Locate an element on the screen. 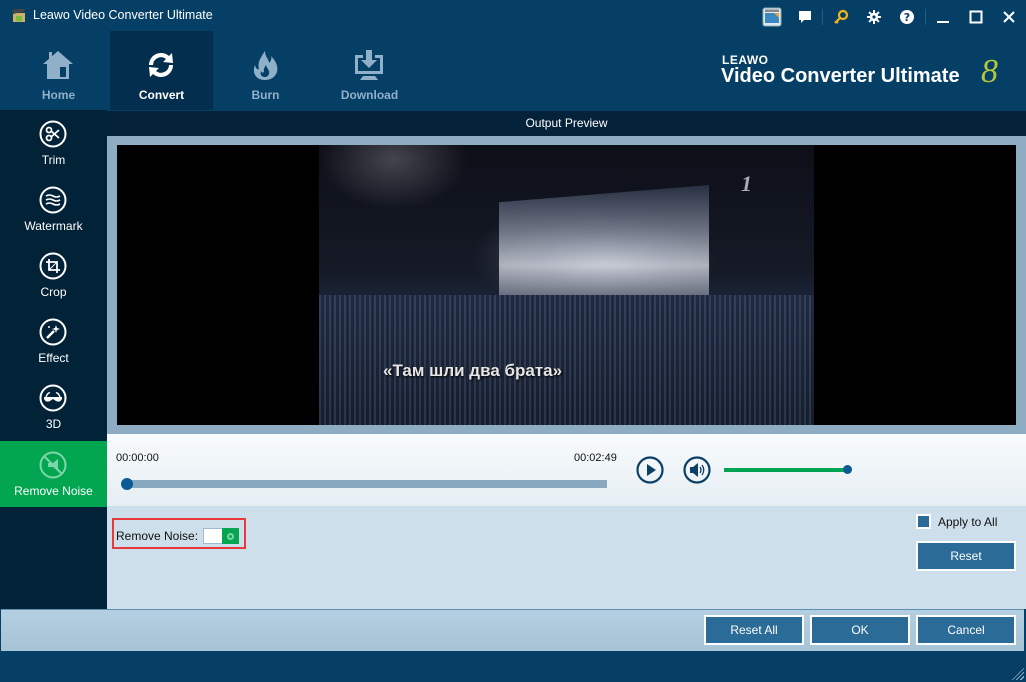 The image size is (1026, 682). tab-burn: Burn is located at coordinates (265, 70).